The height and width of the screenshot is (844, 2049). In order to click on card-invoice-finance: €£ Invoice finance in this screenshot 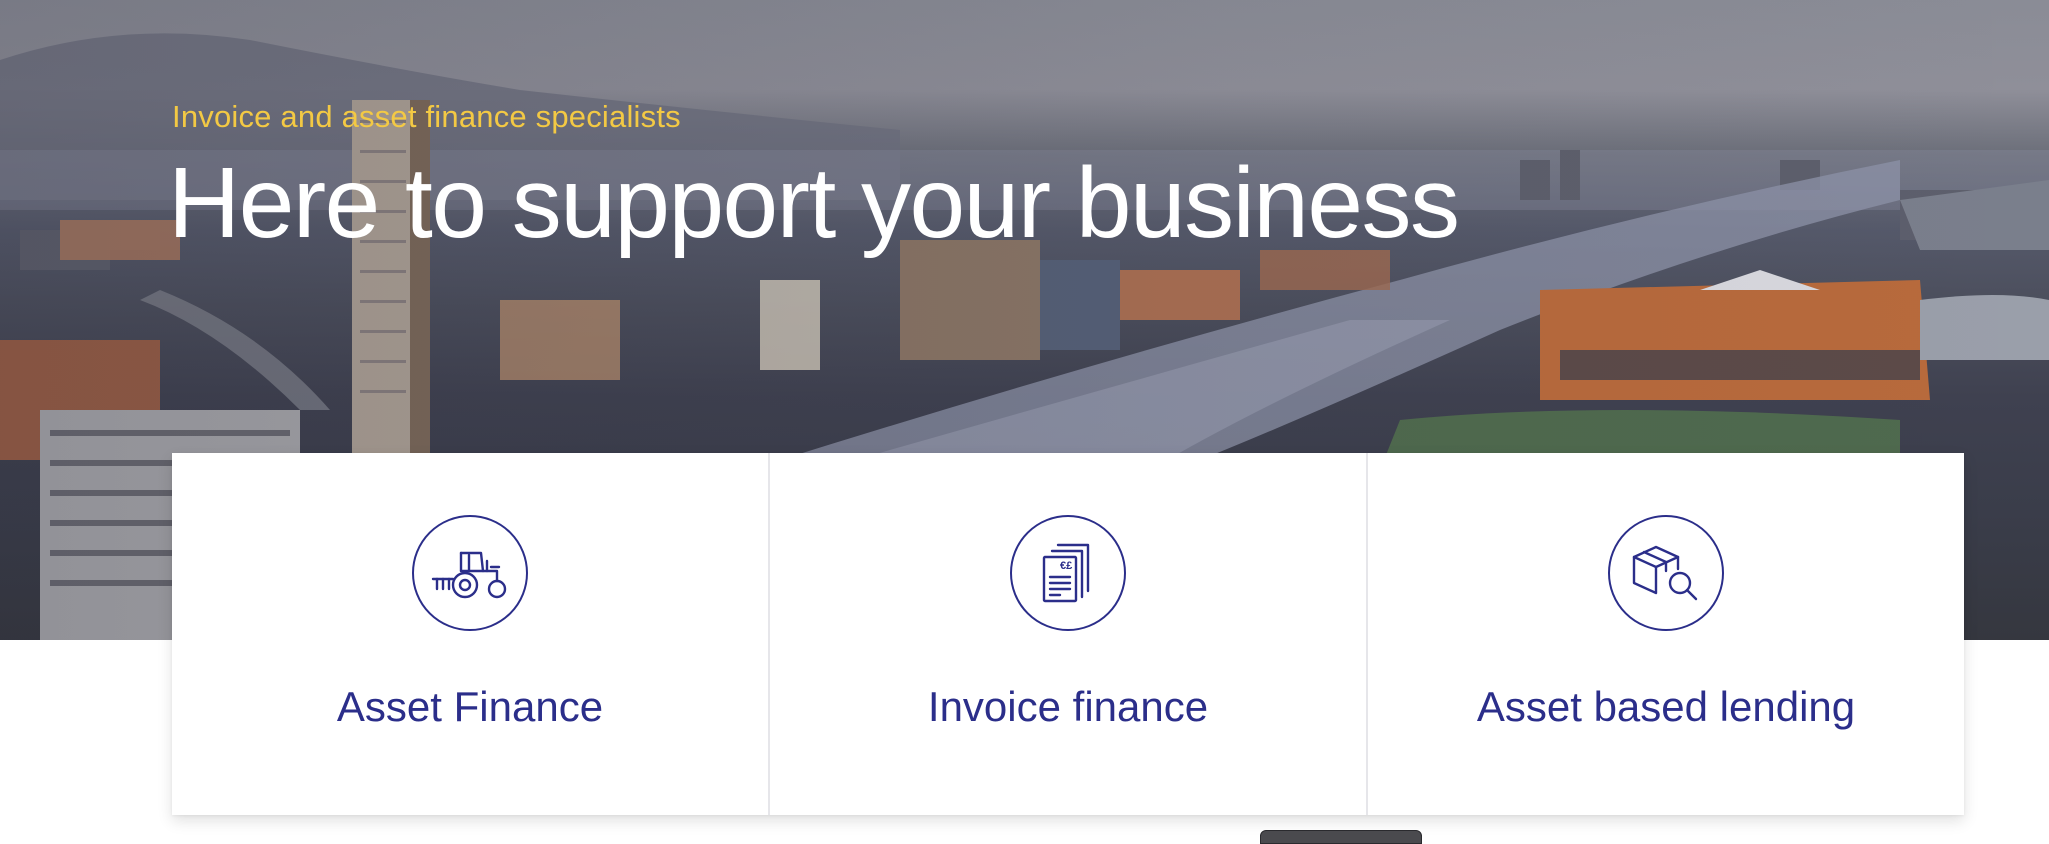, I will do `click(1069, 634)`.